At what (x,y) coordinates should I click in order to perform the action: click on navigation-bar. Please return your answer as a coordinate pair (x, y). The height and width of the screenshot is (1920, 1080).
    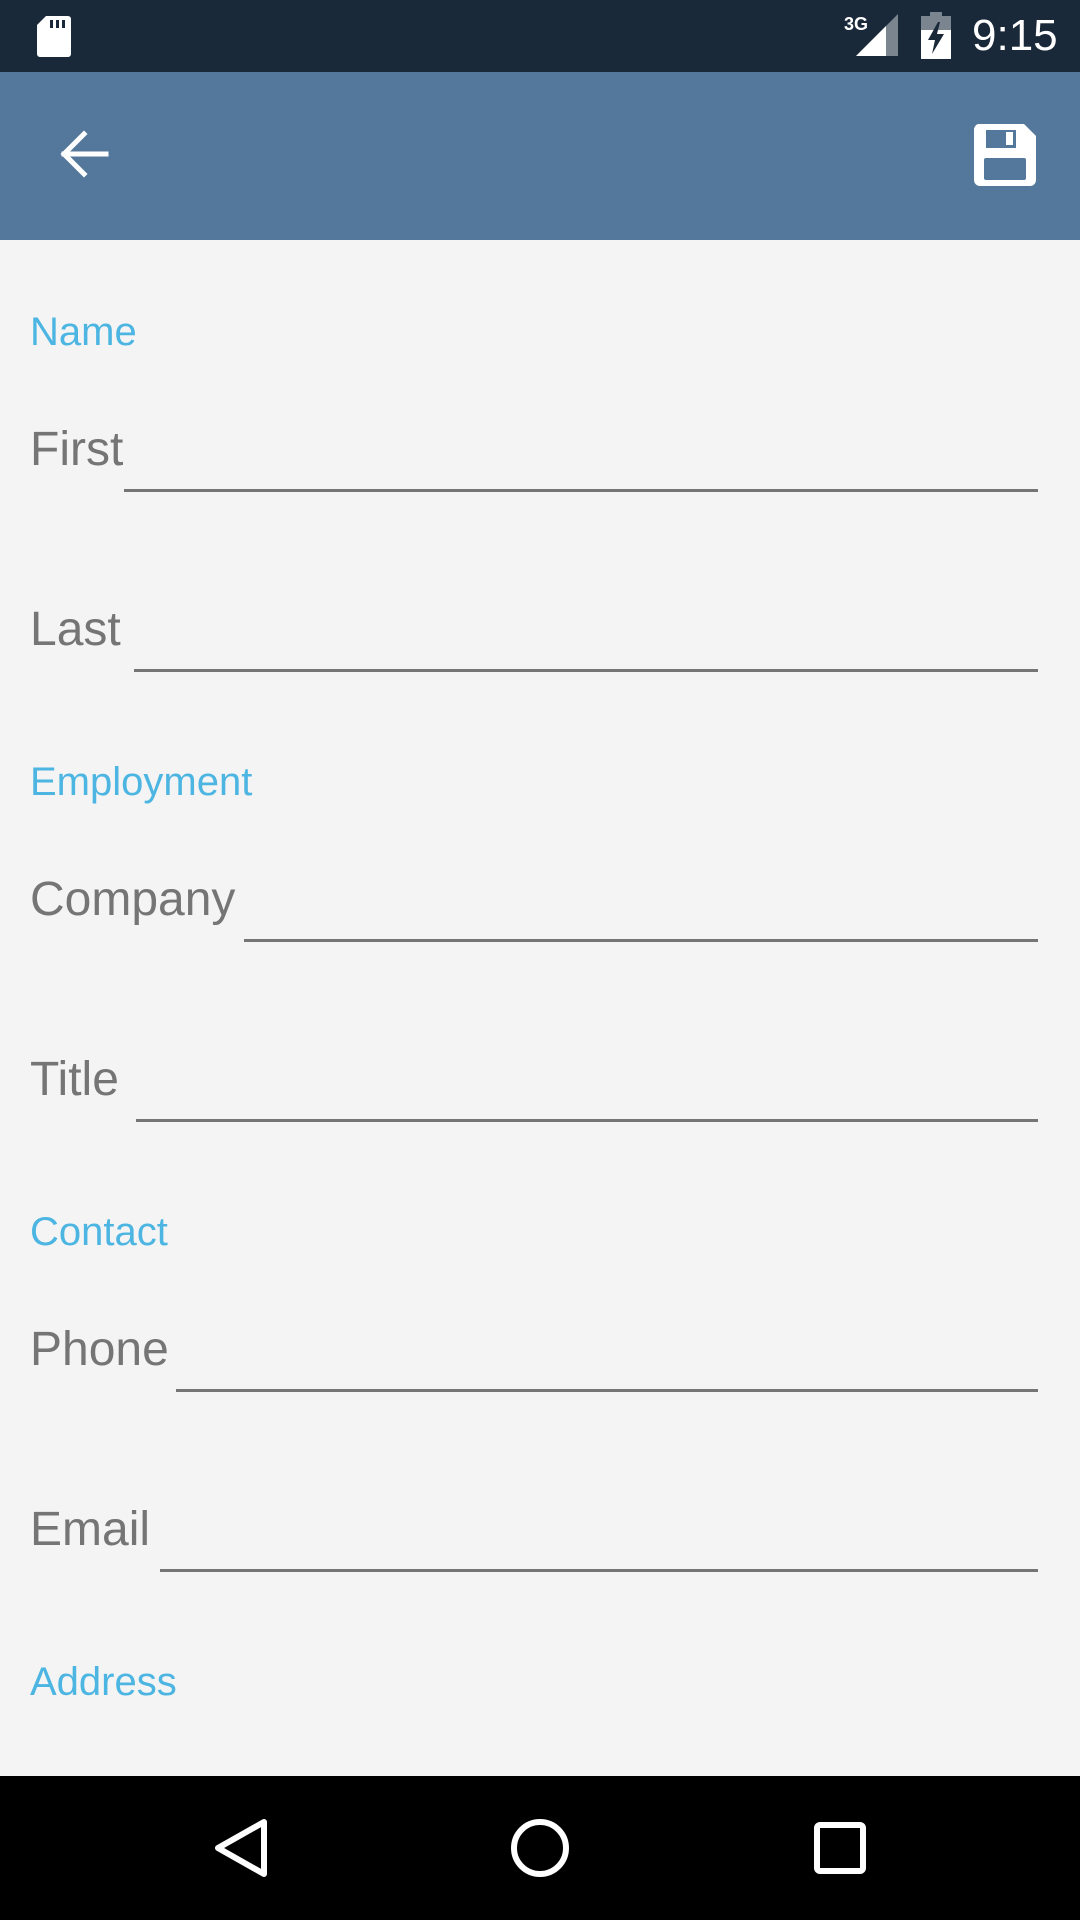
    Looking at the image, I should click on (540, 1848).